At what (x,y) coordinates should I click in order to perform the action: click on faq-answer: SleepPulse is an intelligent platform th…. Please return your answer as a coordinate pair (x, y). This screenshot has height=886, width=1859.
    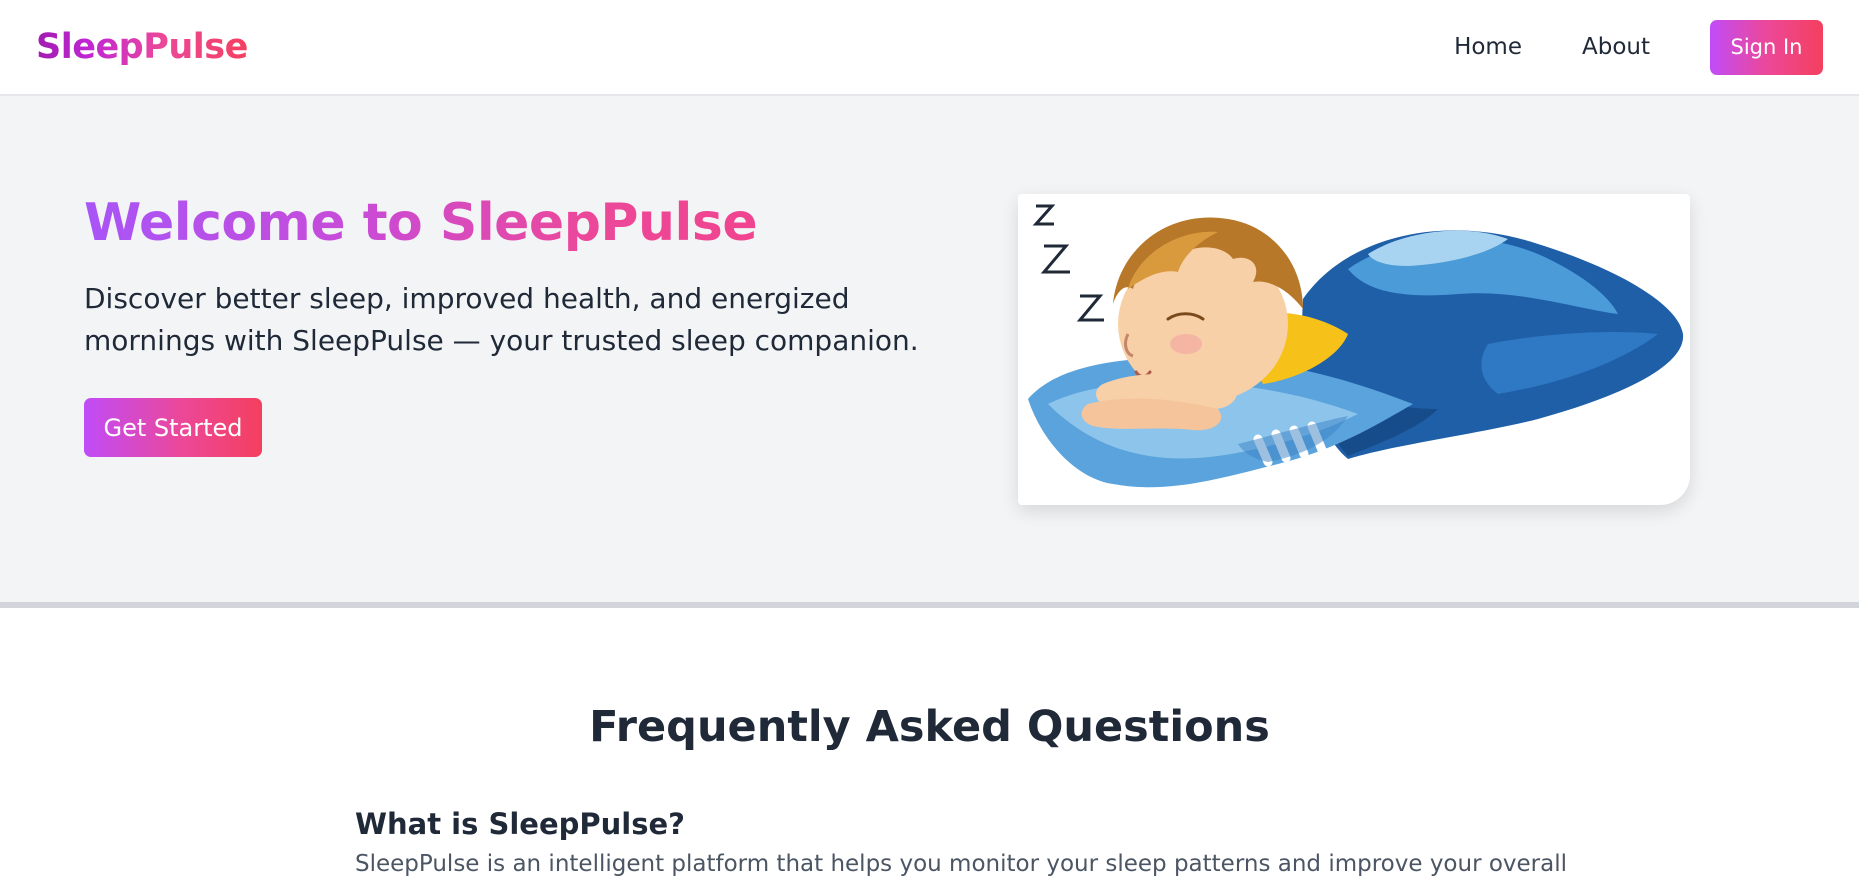
    Looking at the image, I should click on (961, 864).